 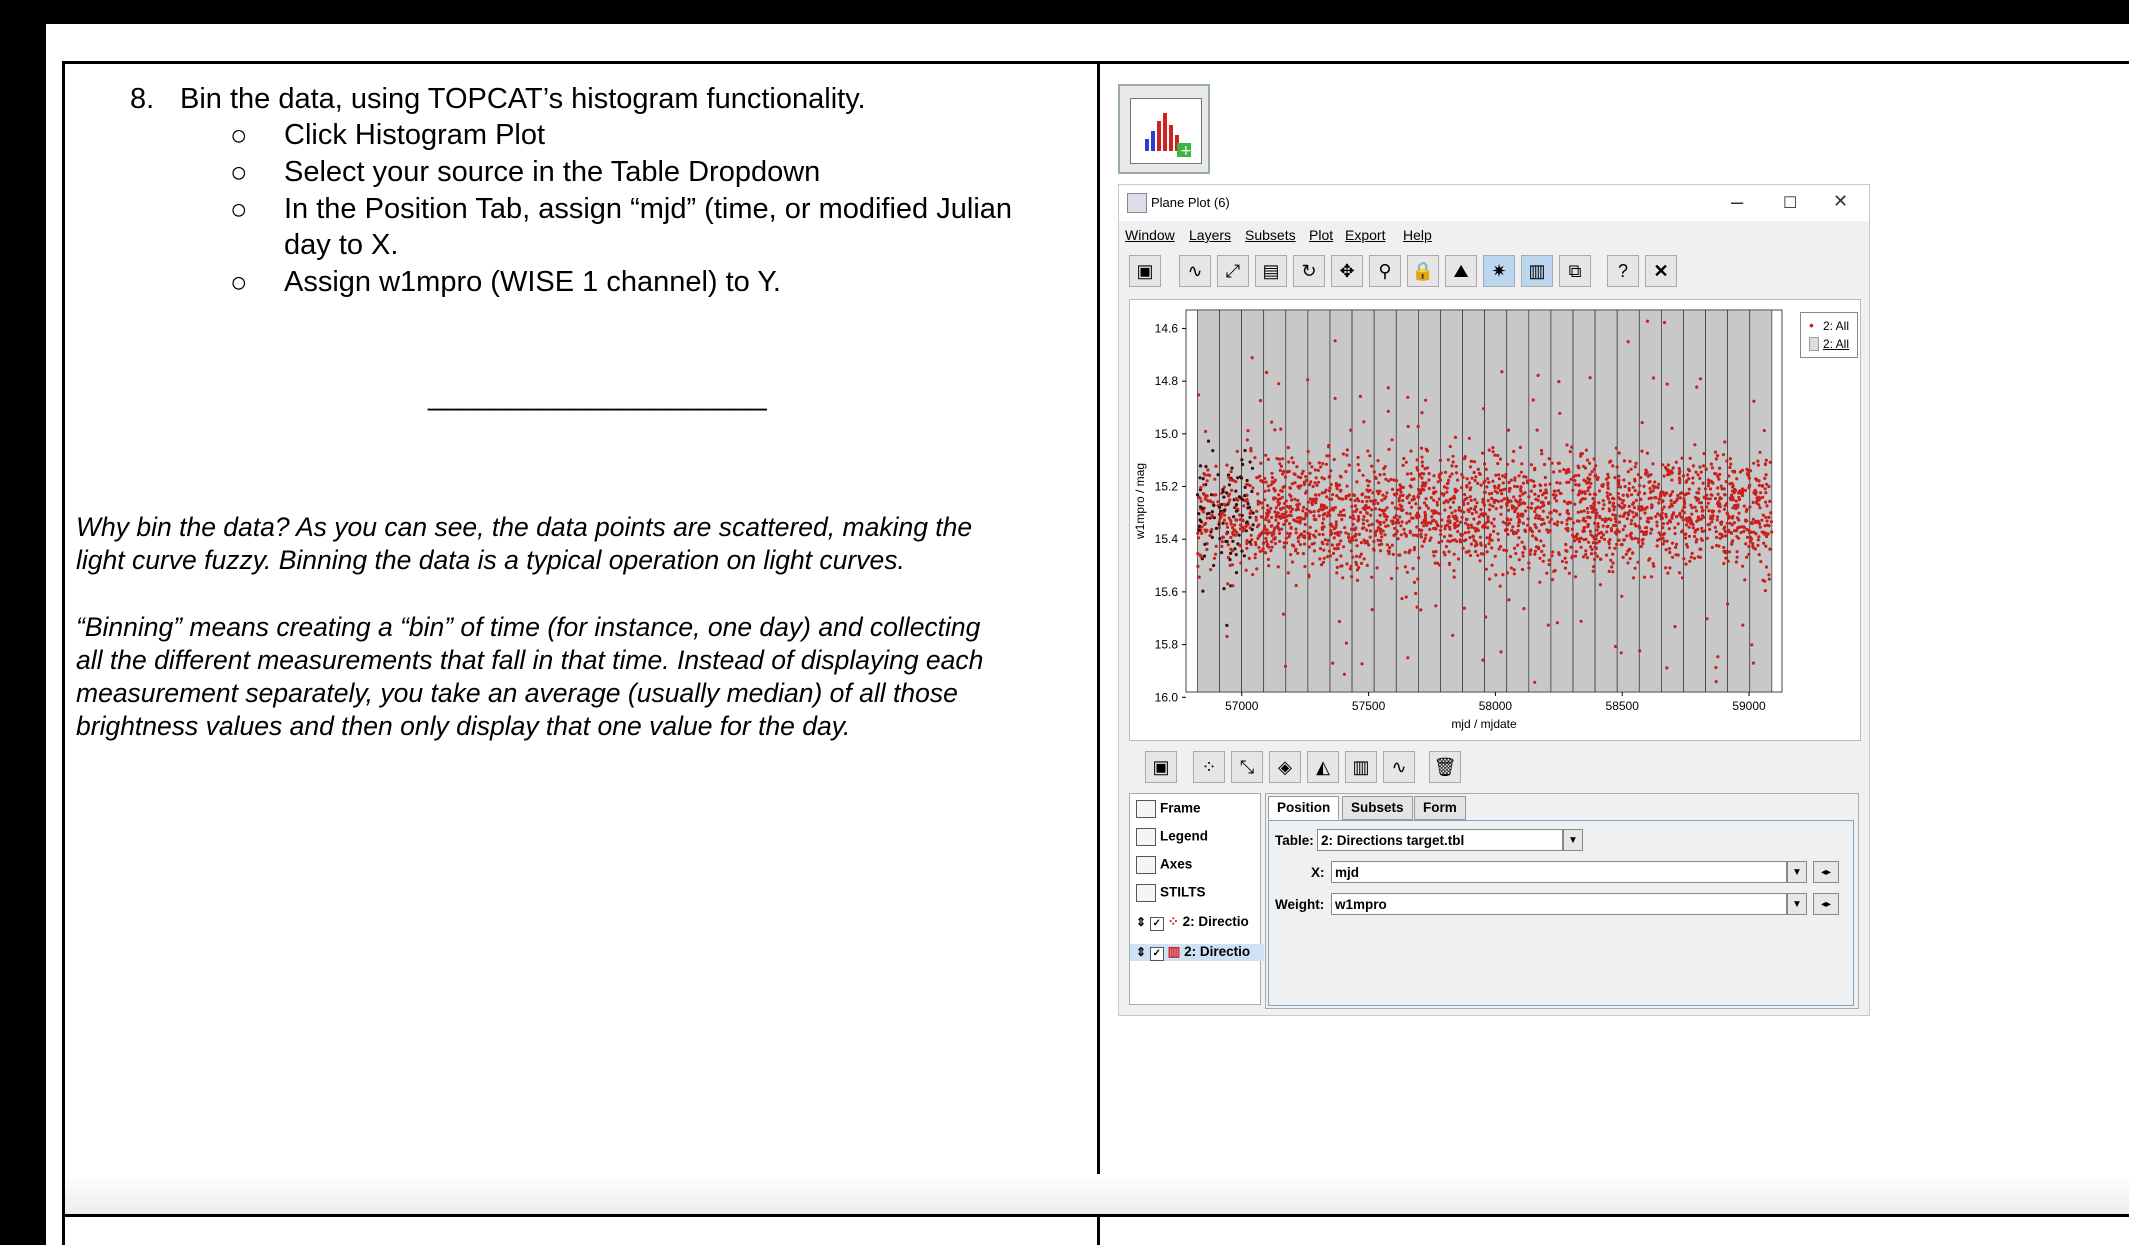 I want to click on menu-window: Window, so click(x=1150, y=235).